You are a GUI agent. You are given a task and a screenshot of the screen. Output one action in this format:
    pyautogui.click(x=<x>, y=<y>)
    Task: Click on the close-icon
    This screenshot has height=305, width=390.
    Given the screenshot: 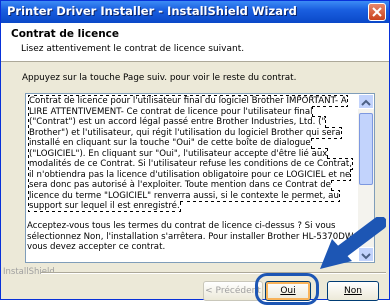 What is the action you would take?
    pyautogui.click(x=377, y=12)
    